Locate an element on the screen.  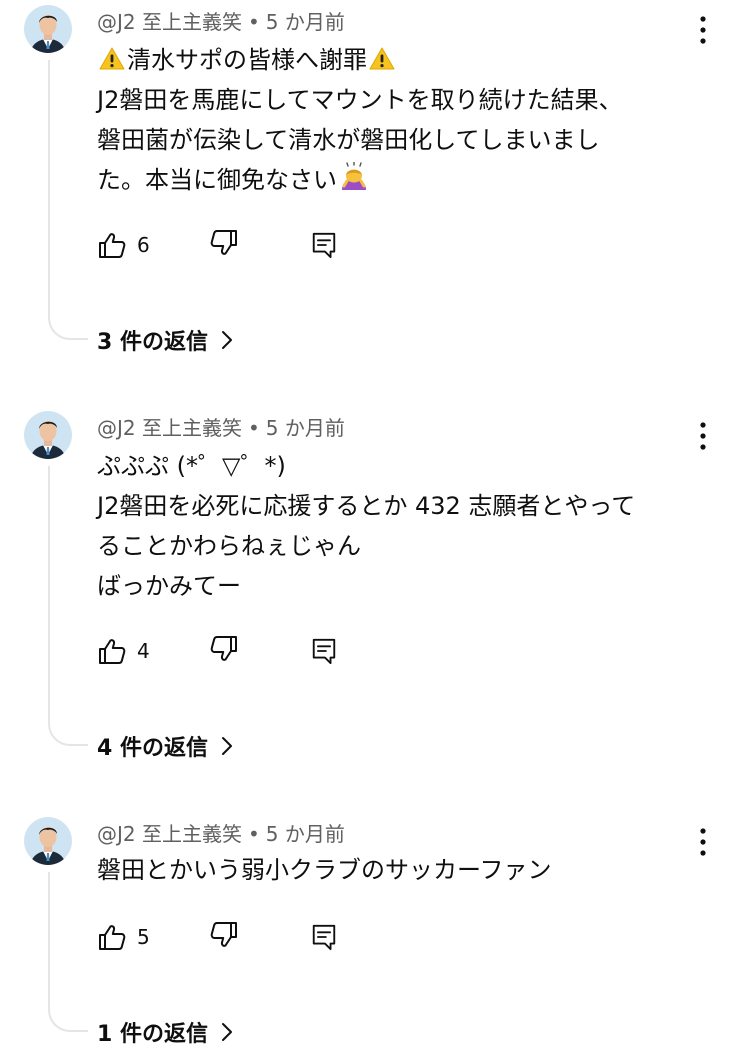
like-count: 6 is located at coordinates (143, 245).